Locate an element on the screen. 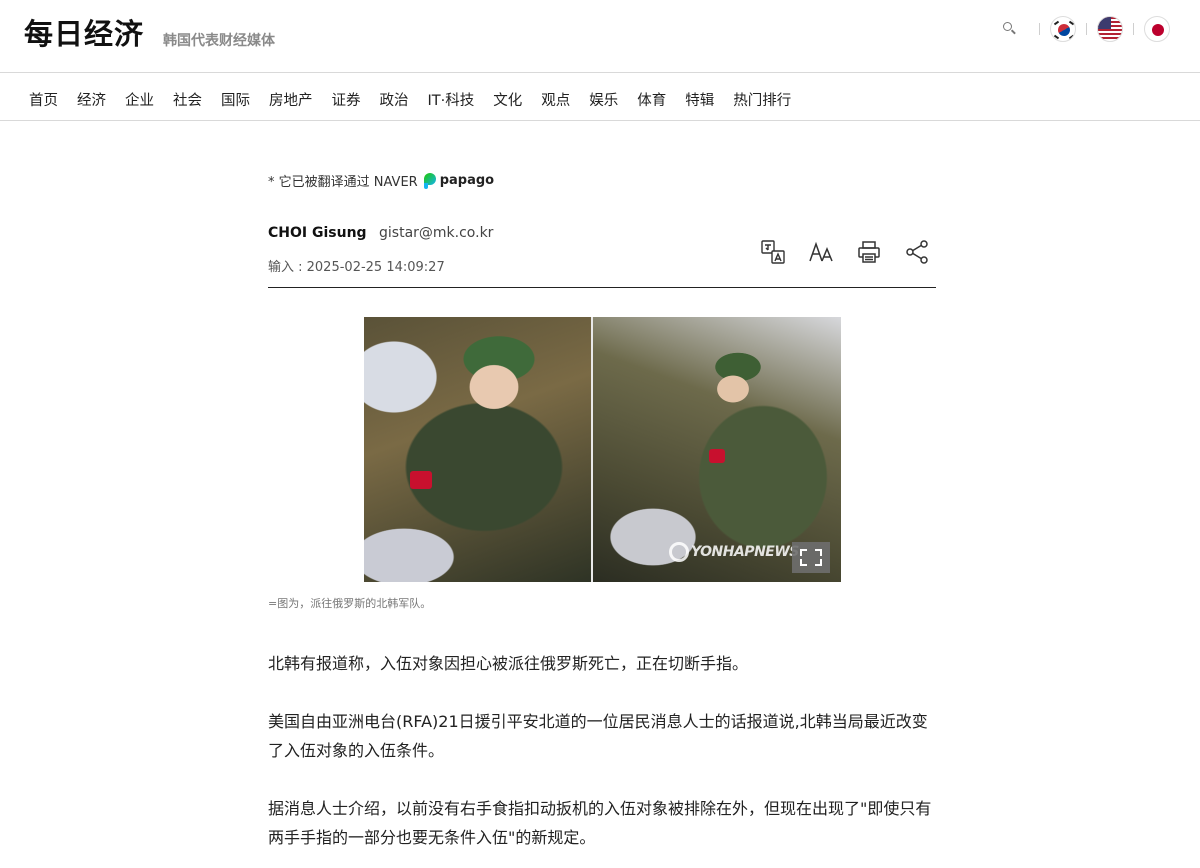 This screenshot has width=1200, height=868. yonhap-watermark: YONHAPNEWS is located at coordinates (734, 552).